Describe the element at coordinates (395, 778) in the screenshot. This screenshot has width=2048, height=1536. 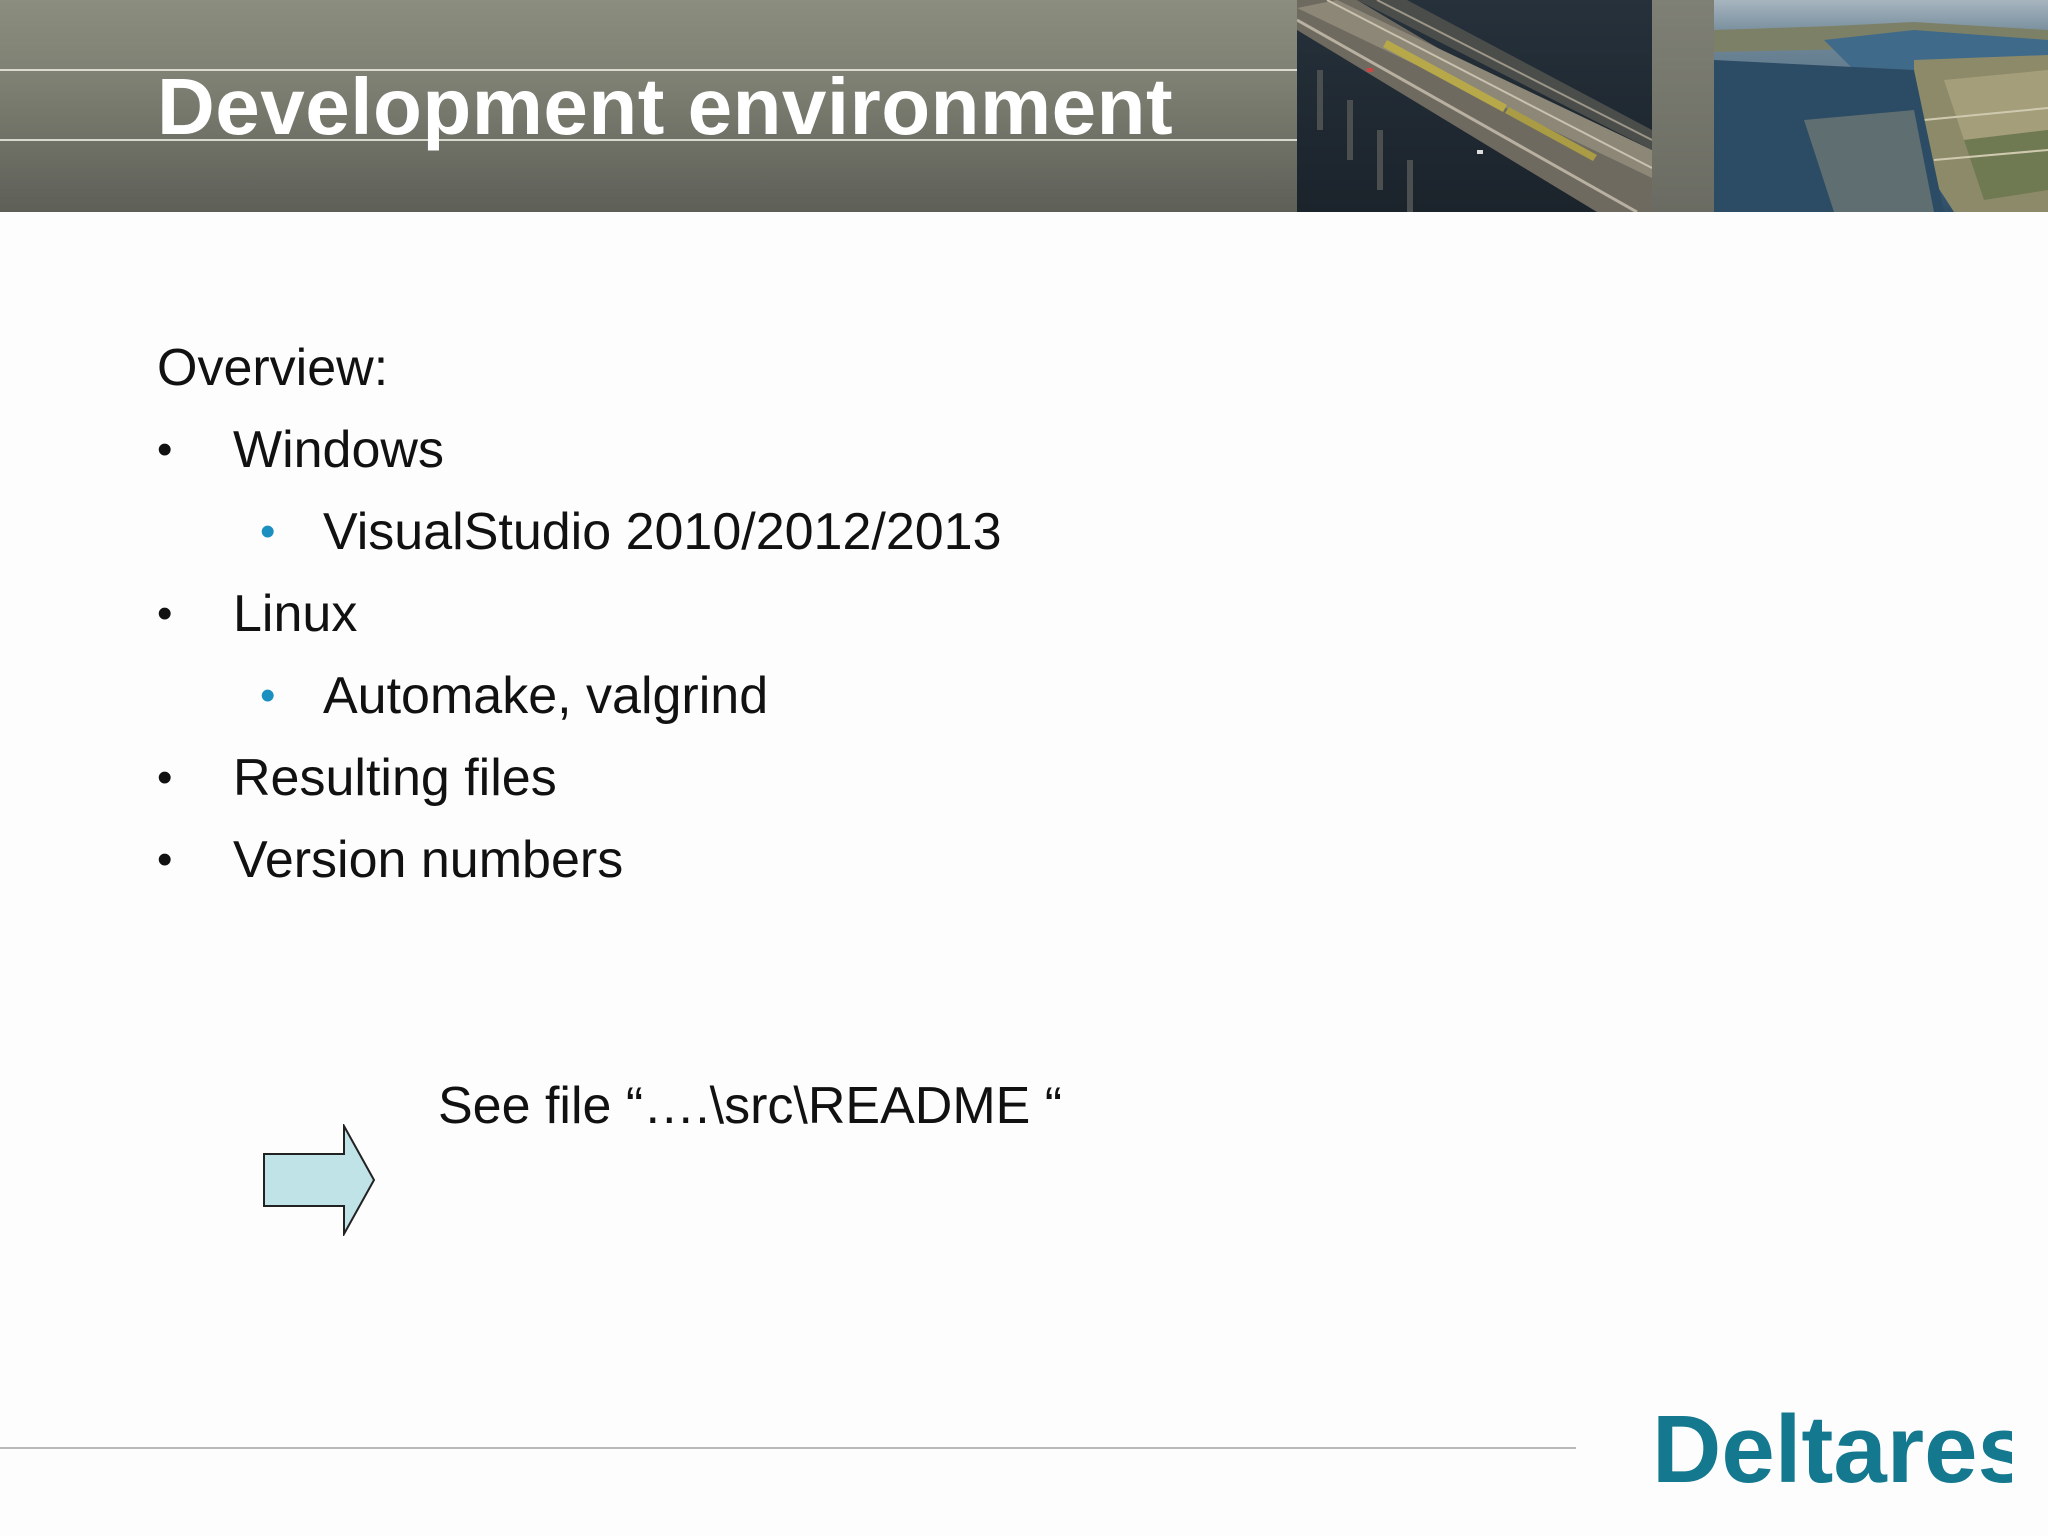
I see `bullet-resulting-files: Resulting files` at that location.